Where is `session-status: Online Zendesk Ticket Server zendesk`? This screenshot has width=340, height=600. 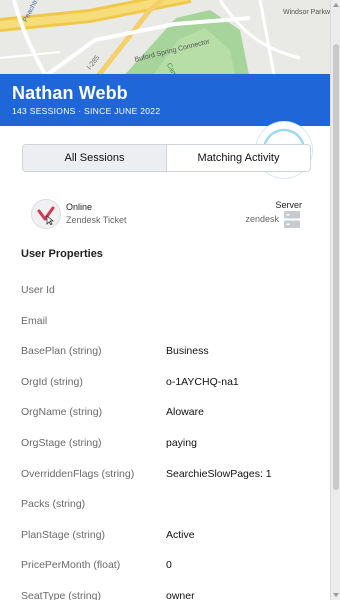 session-status: Online Zendesk Ticket Server zendesk is located at coordinates (161, 216).